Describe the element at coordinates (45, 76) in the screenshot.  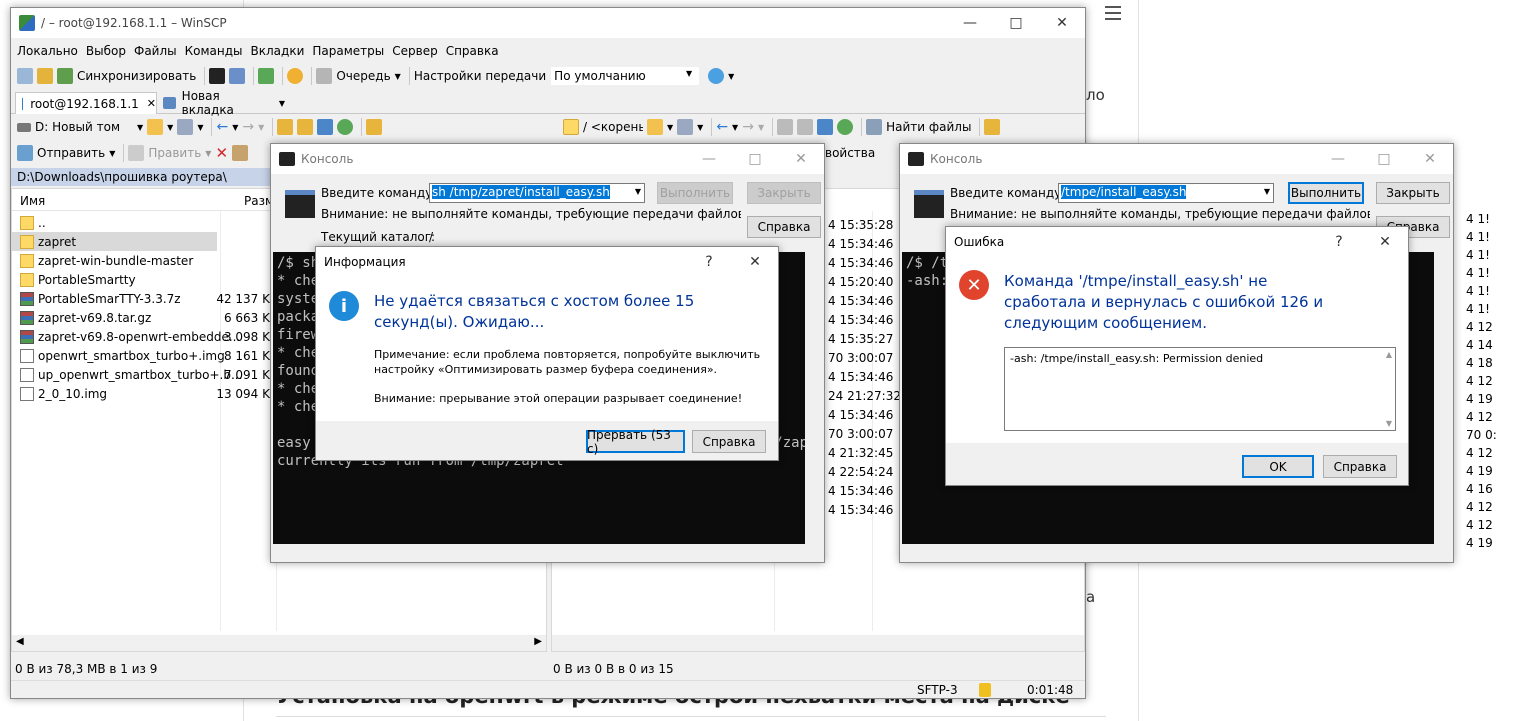
I see `sync-browse-icon` at that location.